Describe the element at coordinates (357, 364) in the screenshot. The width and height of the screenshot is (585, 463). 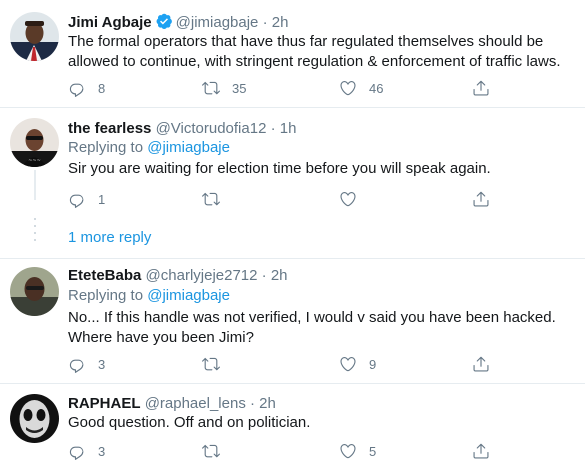
I see `like-button: 9` at that location.